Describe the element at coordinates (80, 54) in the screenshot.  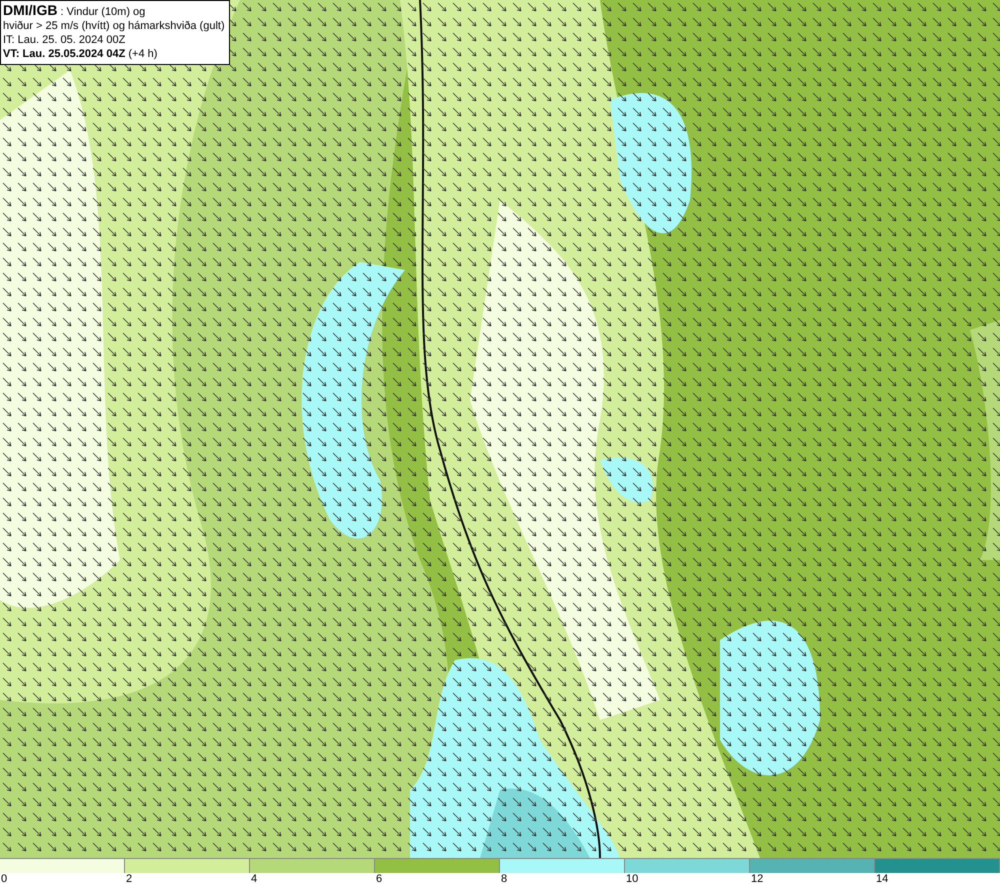
I see `title-line: VT: Lau. 25.05.2024 04Z (+4 h)` at that location.